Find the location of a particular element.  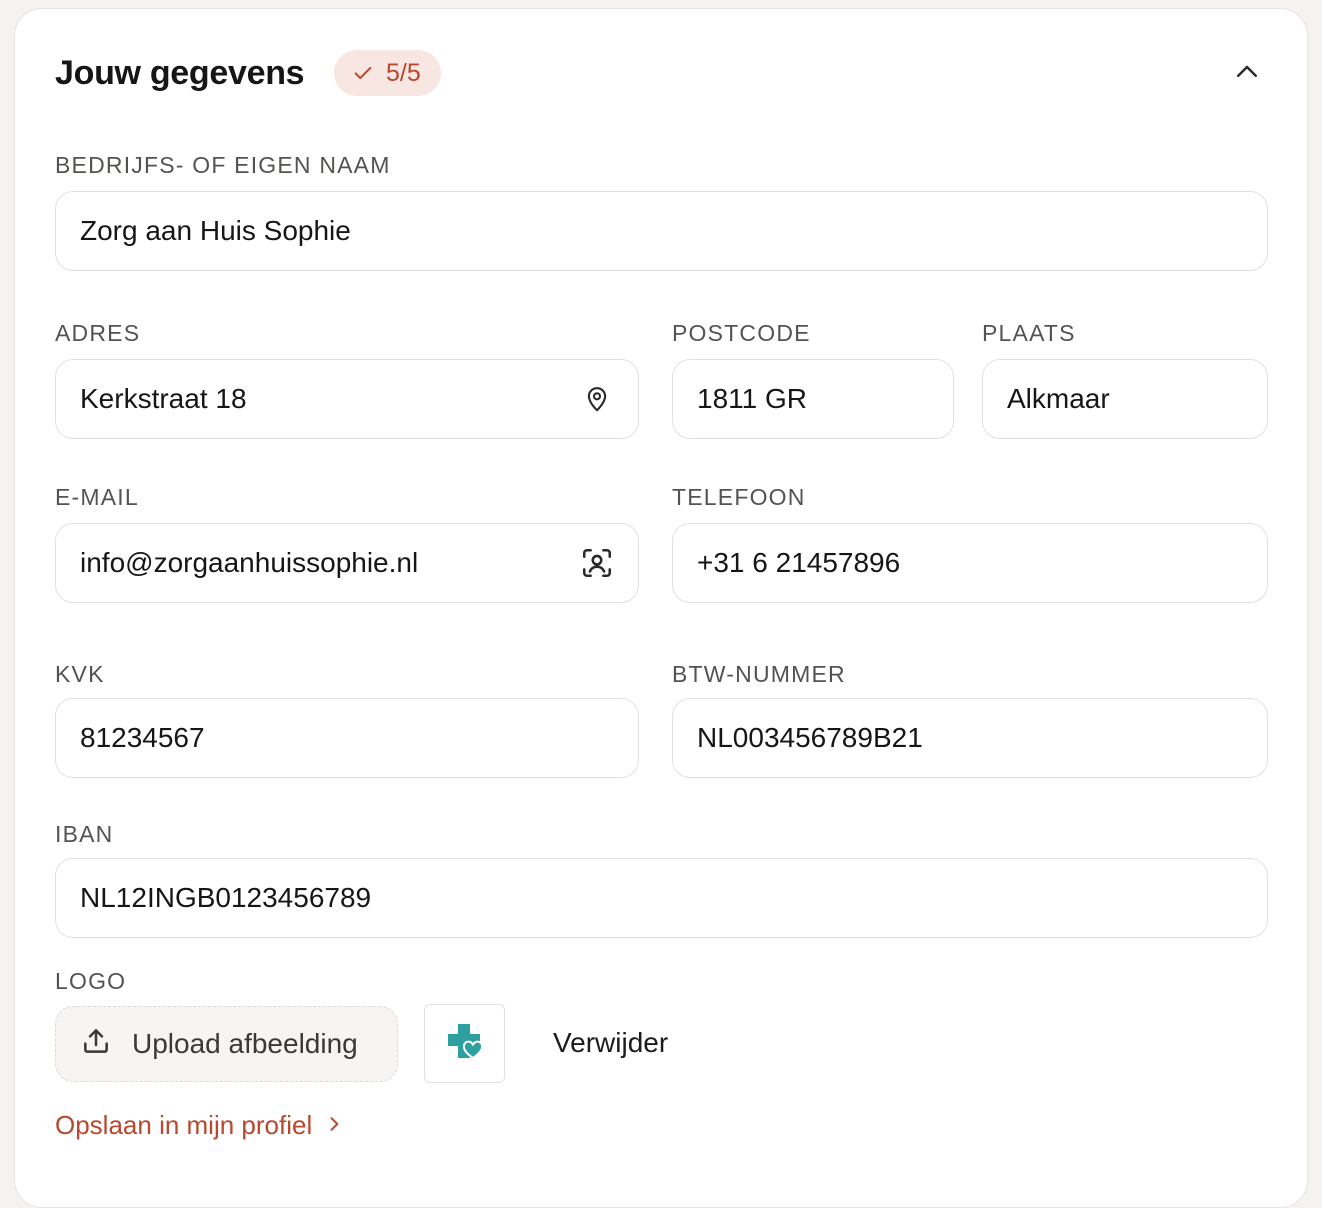

postcode-label: POSTCODE is located at coordinates (741, 333).